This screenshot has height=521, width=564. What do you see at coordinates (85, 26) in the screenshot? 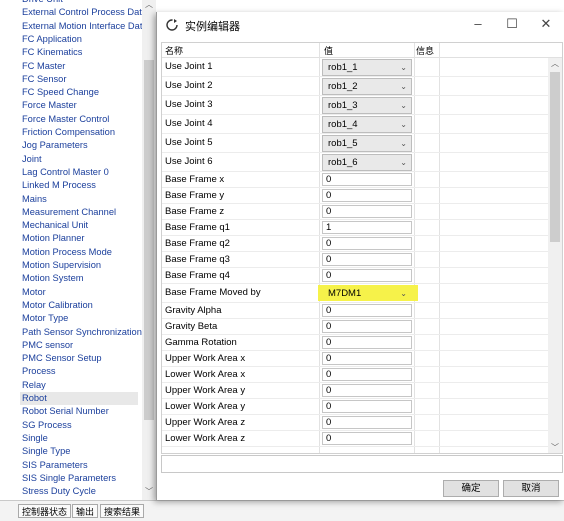
I see `list-item: External Motion Interface Data` at bounding box center [85, 26].